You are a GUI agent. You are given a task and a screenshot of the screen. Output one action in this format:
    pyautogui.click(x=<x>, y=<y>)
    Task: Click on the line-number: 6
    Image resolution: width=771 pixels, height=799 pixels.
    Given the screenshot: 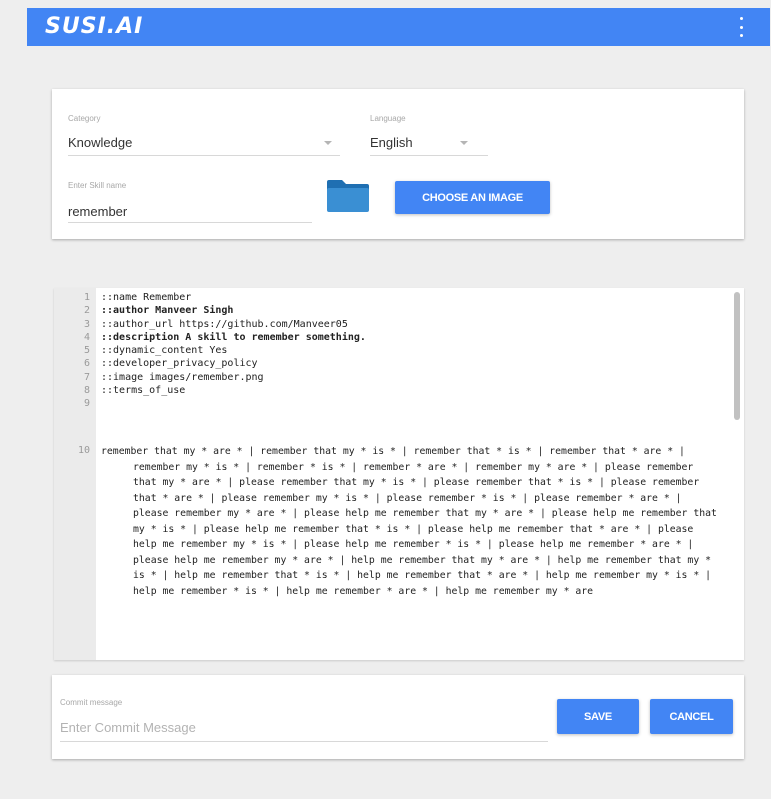 What is the action you would take?
    pyautogui.click(x=86, y=364)
    